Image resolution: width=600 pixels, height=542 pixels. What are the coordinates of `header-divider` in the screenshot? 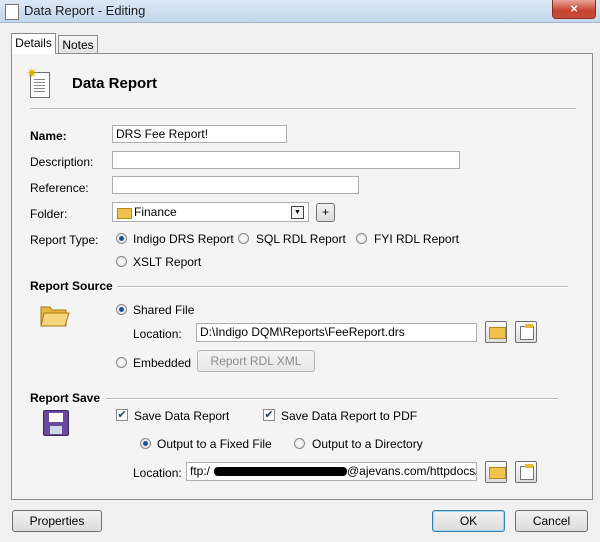 It's located at (303, 109).